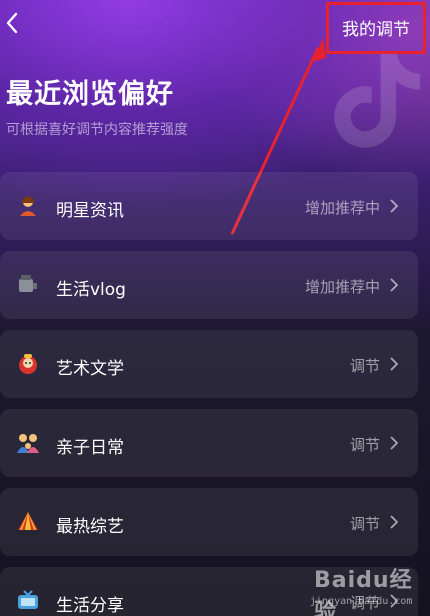 This screenshot has height=616, width=430. I want to click on list-item-label: 艺术文学, so click(90, 369).